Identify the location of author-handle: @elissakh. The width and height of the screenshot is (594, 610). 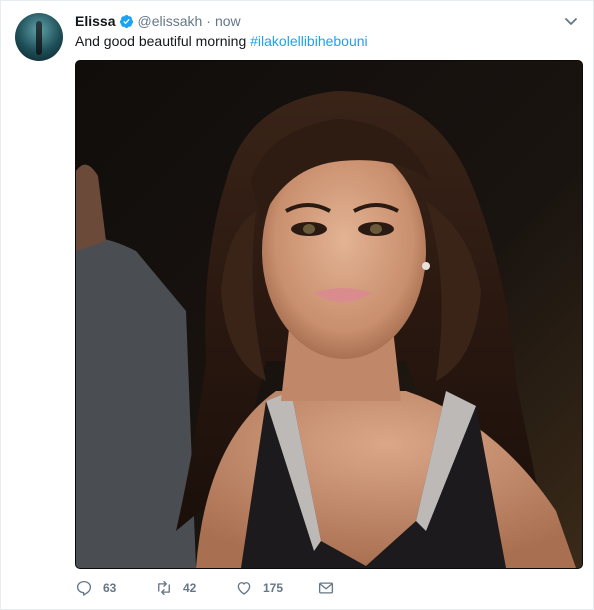
(169, 21).